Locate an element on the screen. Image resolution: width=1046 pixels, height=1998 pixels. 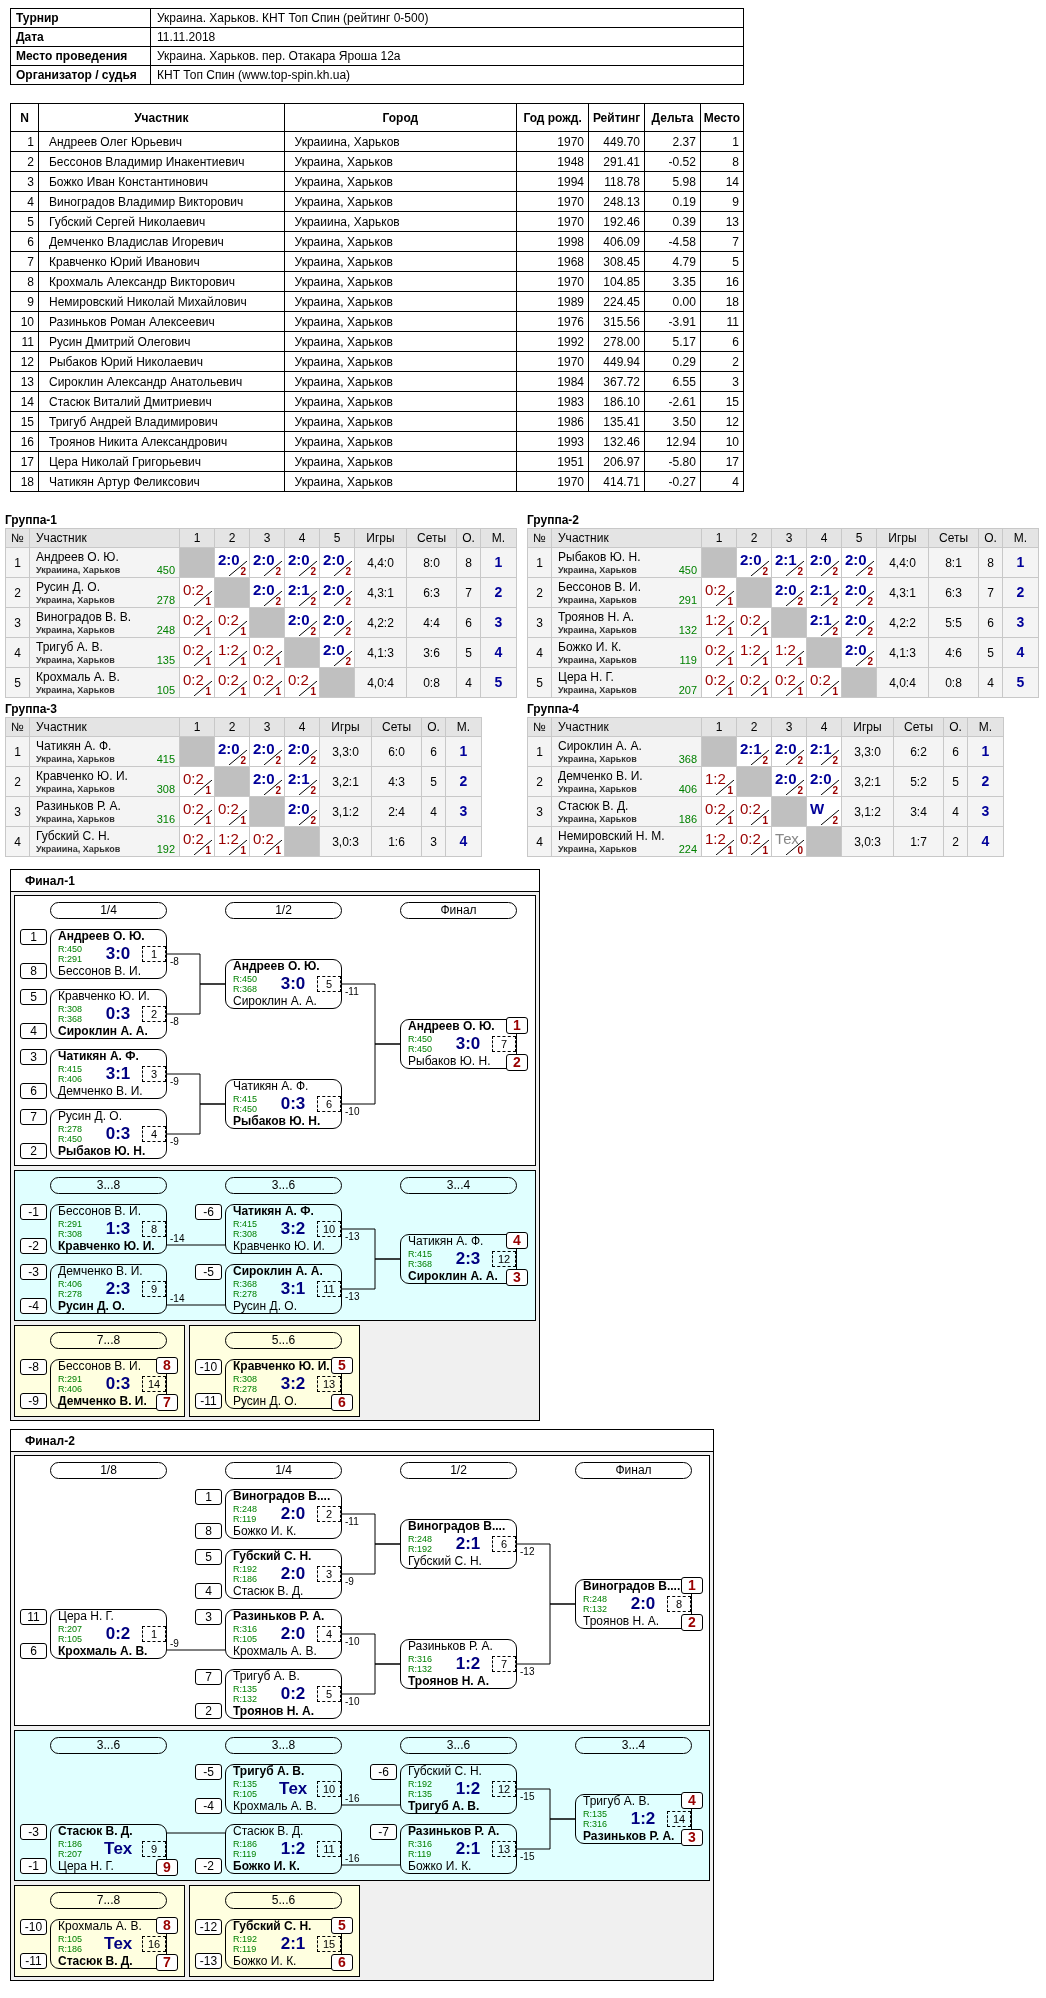
match-score: 1:2 is located at coordinates (228, 839).